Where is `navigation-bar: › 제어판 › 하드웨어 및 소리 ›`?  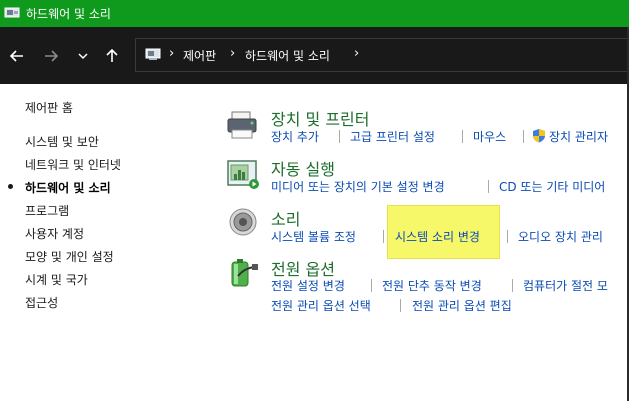
navigation-bar: › 제어판 › 하드웨어 및 소리 › is located at coordinates (314, 55).